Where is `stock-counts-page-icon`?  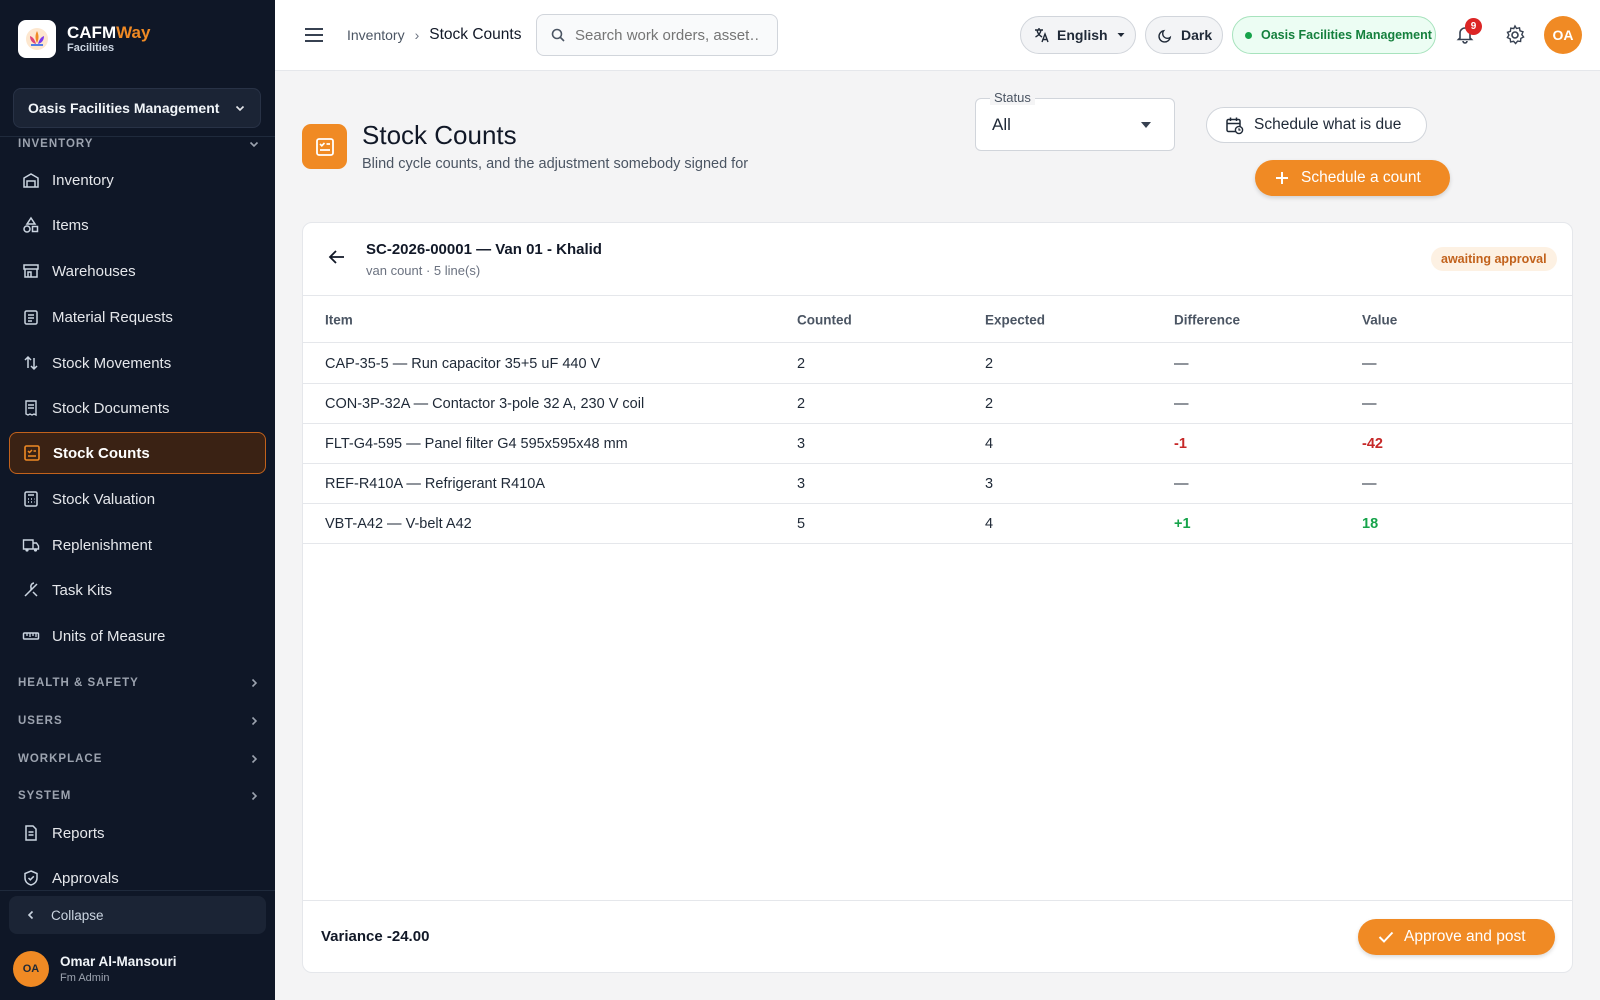
stock-counts-page-icon is located at coordinates (324, 146).